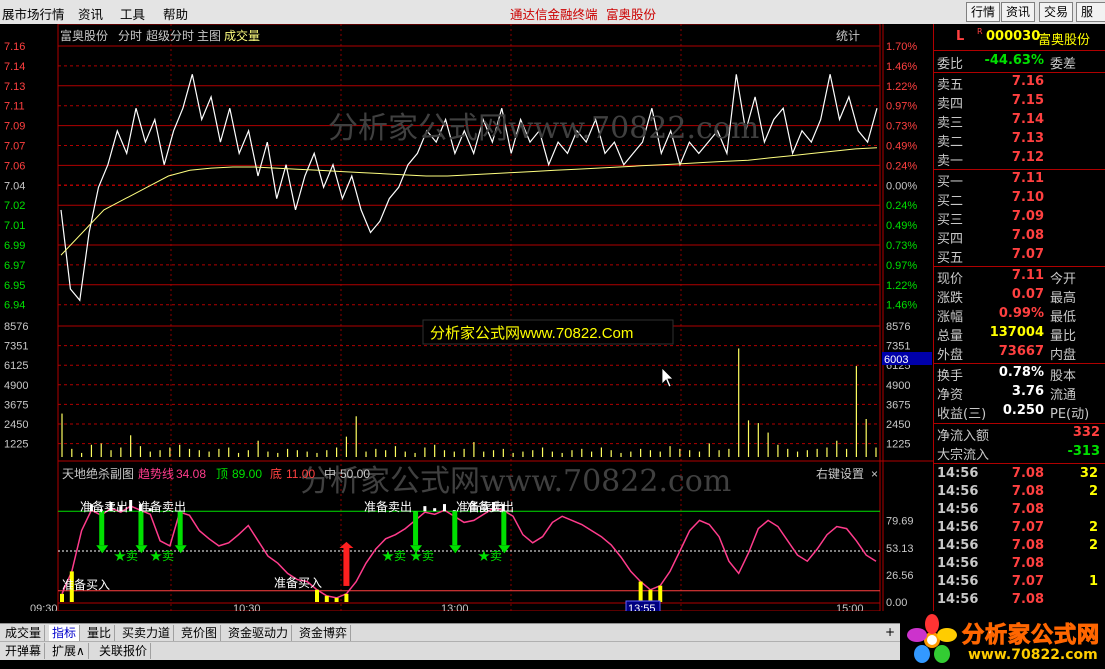 This screenshot has height=669, width=1105. Describe the element at coordinates (950, 336) in the screenshot. I see `quote-stat-row-label: 总量` at that location.